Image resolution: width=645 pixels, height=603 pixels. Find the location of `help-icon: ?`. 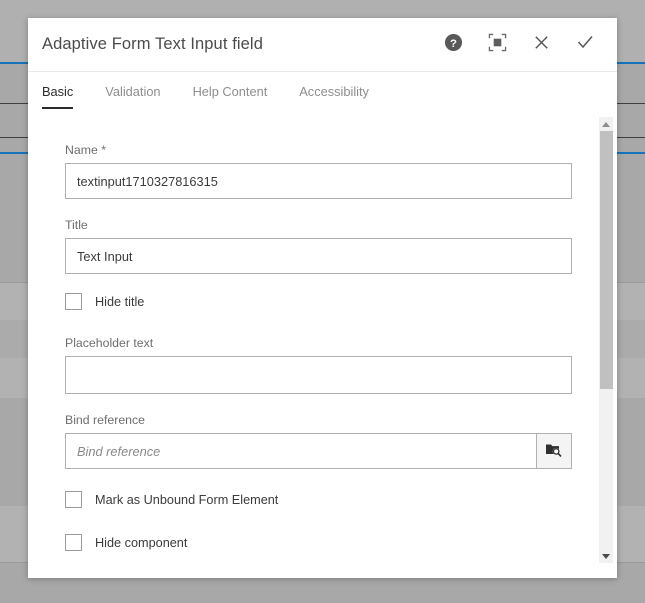

help-icon: ? is located at coordinates (453, 45).